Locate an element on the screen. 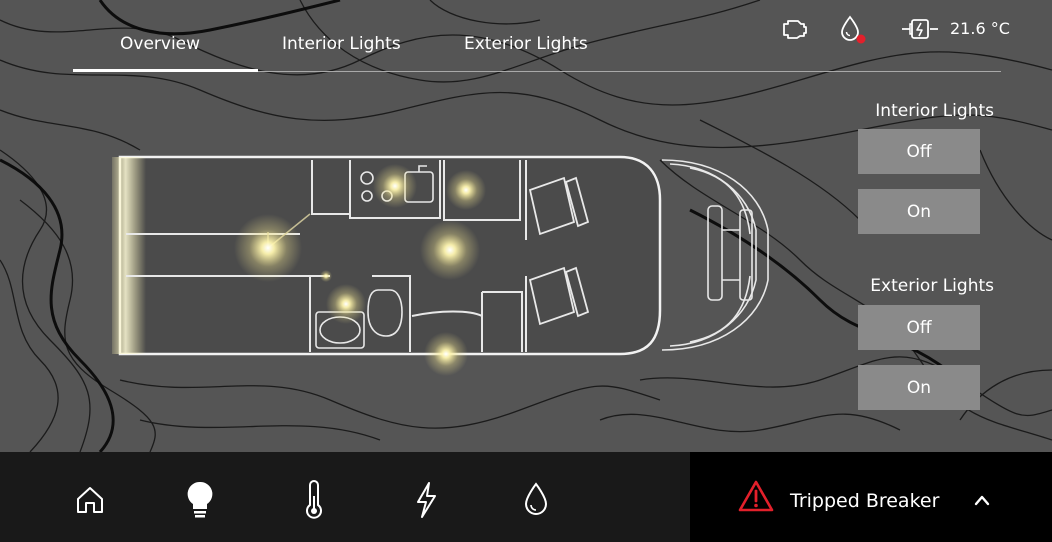 The image size is (1052, 542). rear-light-strip is located at coordinates (129, 255).